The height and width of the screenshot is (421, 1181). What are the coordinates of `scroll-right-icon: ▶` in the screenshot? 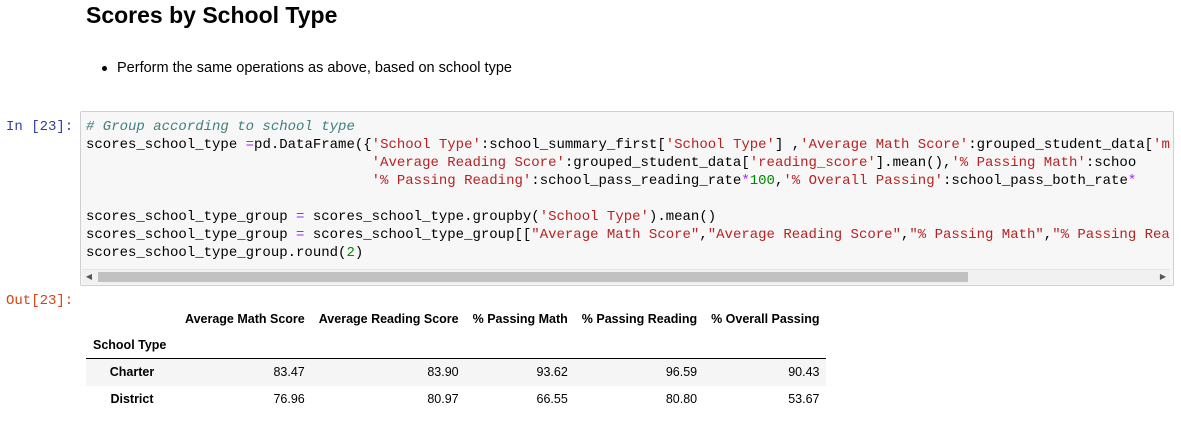 It's located at (1163, 277).